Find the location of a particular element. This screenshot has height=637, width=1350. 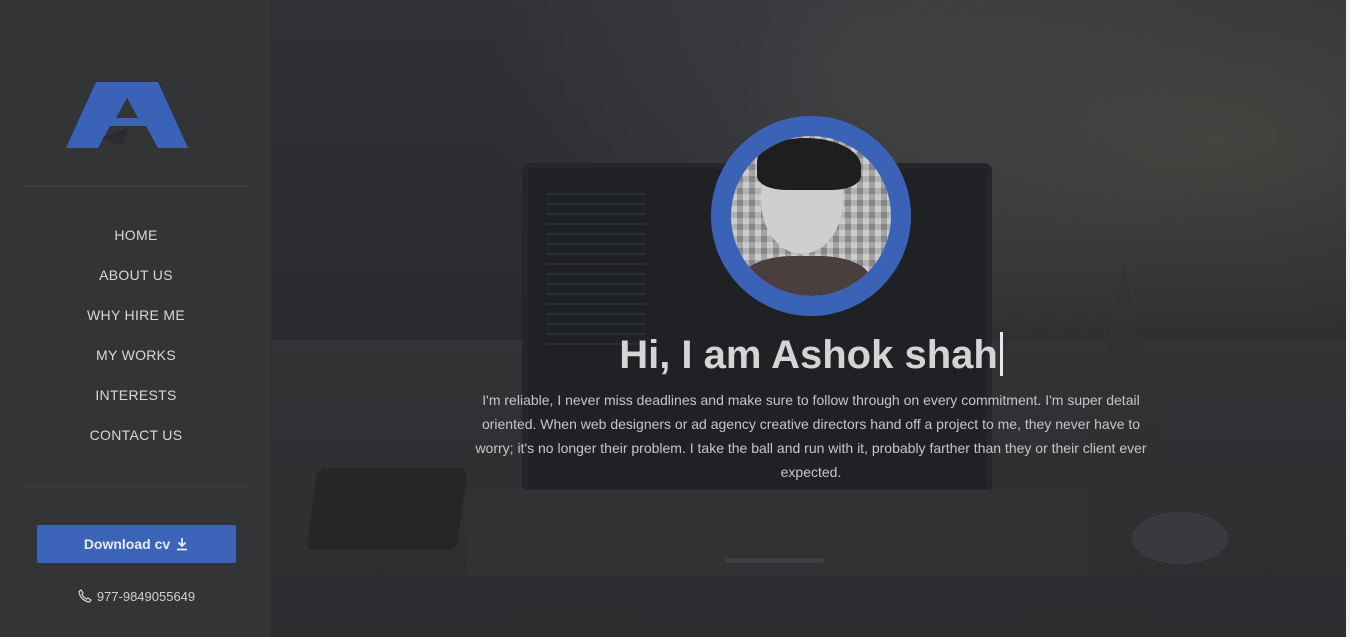

scrollbar is located at coordinates (1348, 318).